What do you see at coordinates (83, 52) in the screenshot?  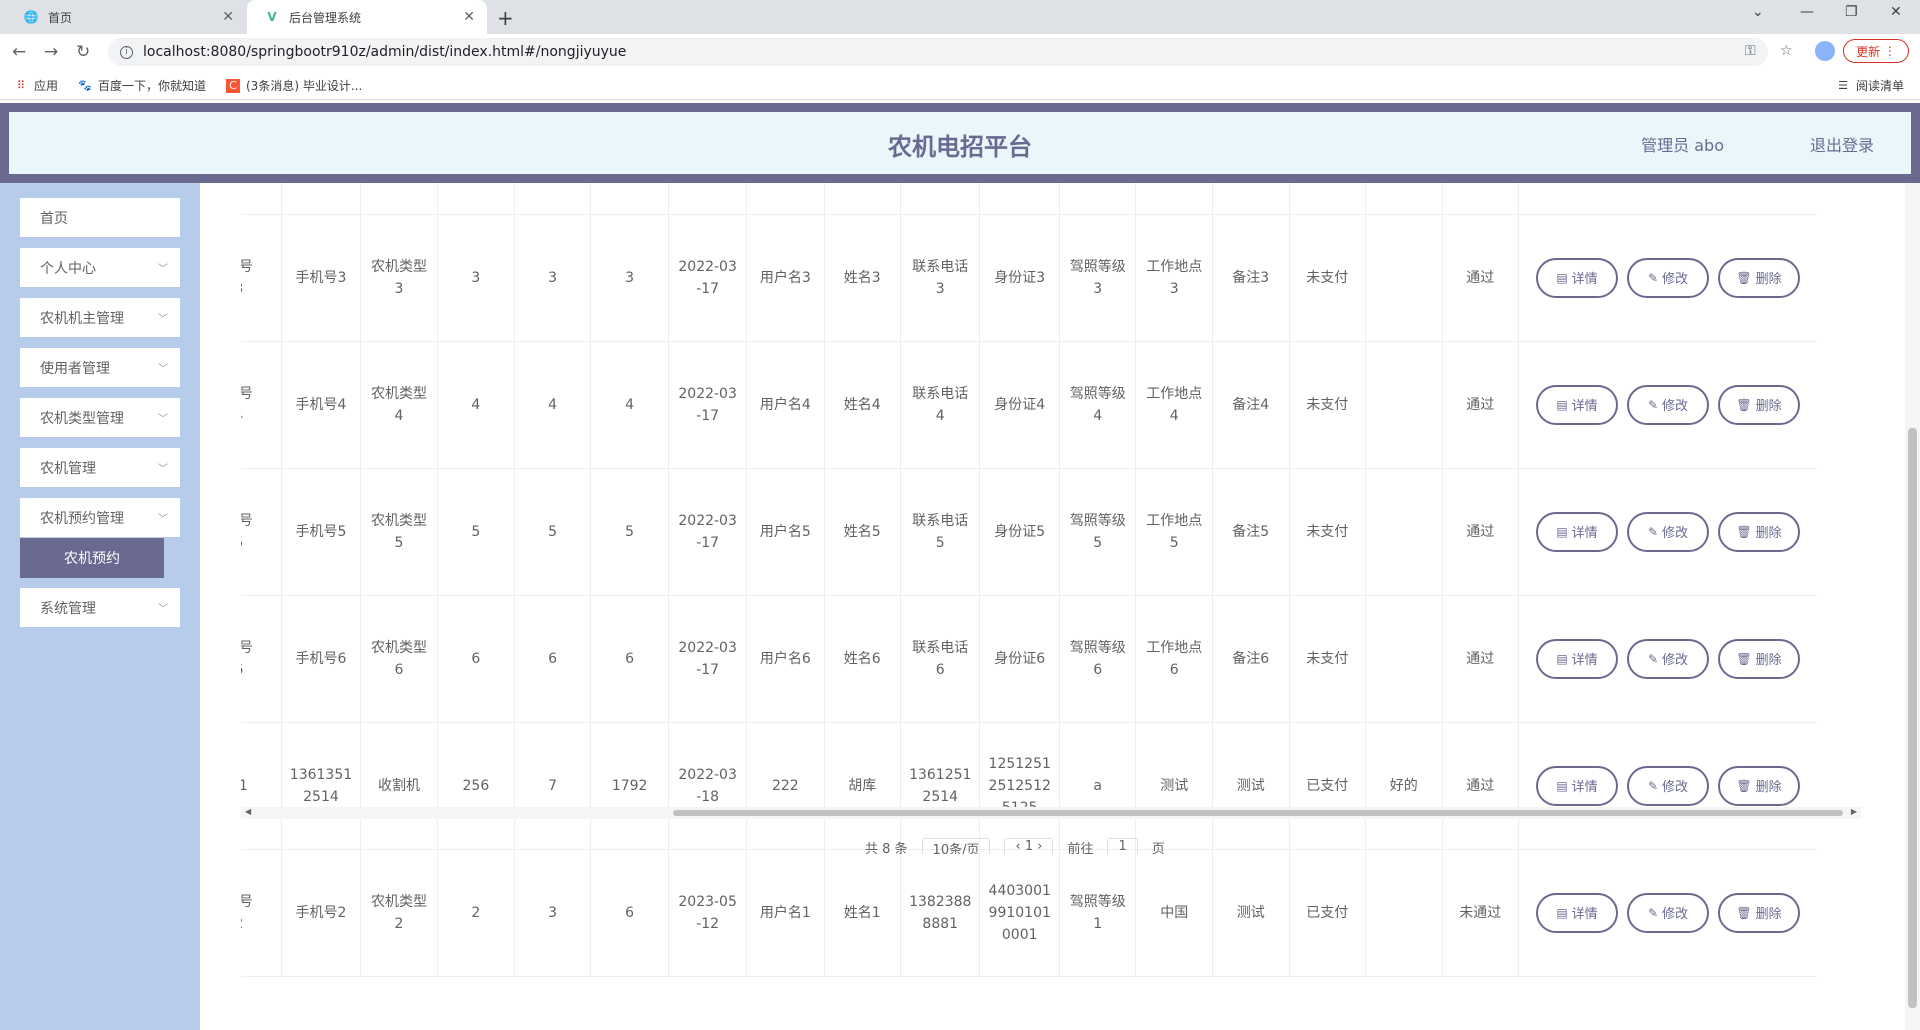 I see `reload-icon: ↻` at bounding box center [83, 52].